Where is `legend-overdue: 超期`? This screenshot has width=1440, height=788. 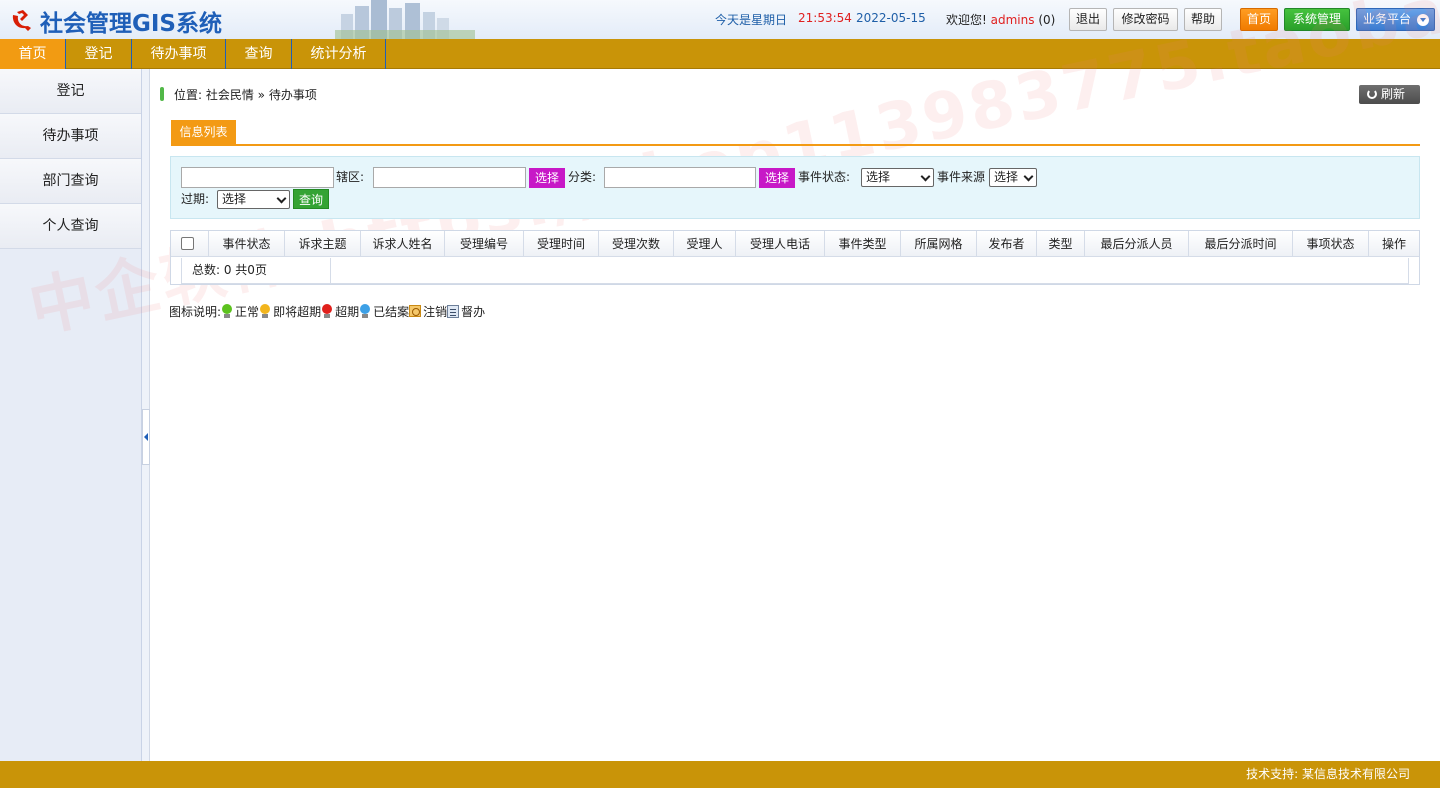
legend-overdue: 超期 is located at coordinates (340, 311).